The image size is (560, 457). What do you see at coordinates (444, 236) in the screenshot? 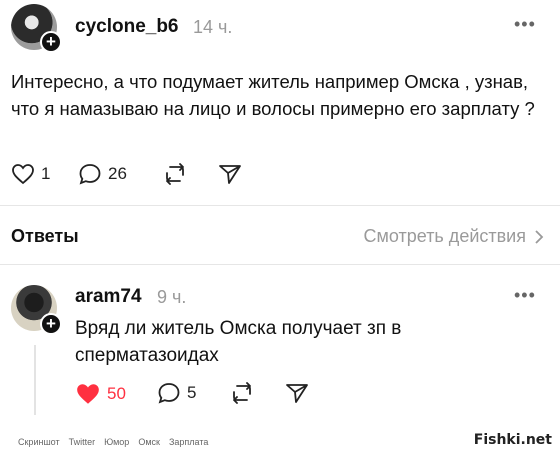
I see `view-activity-label: Смотреть действия` at bounding box center [444, 236].